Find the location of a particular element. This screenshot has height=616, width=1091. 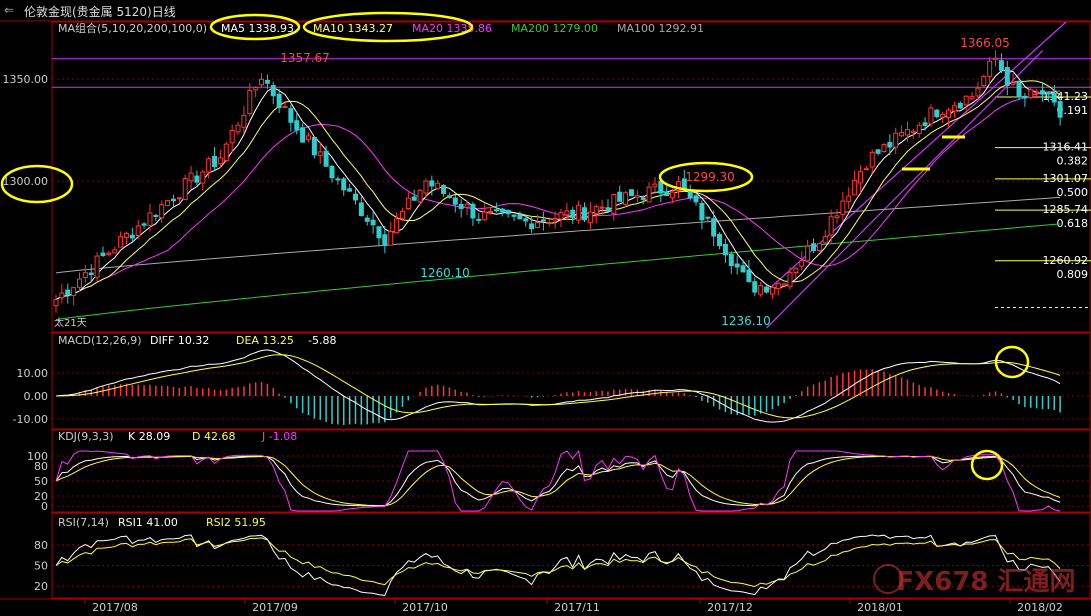

price-extreme-label: 1236.10 is located at coordinates (746, 321).